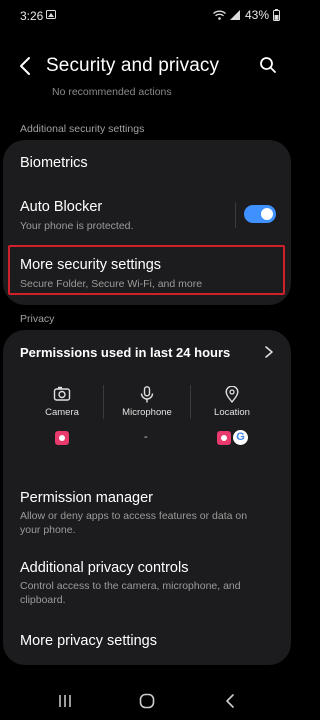 Image resolution: width=320 pixels, height=720 pixels. Describe the element at coordinates (269, 352) in the screenshot. I see `chevron-right-icon` at that location.